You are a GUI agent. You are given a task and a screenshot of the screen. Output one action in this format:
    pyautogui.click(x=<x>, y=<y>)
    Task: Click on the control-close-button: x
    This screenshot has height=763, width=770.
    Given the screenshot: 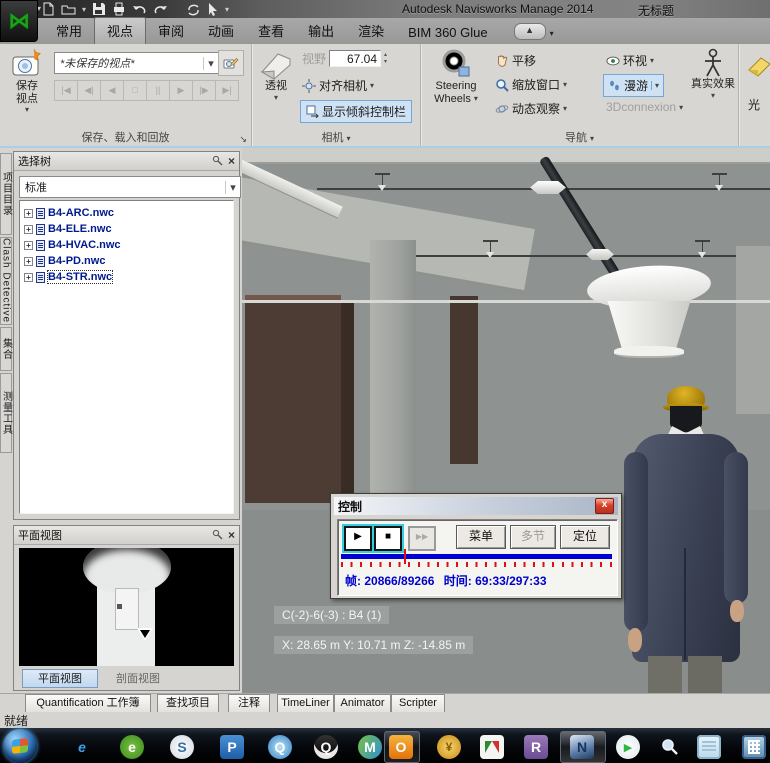 What is the action you would take?
    pyautogui.click(x=604, y=506)
    